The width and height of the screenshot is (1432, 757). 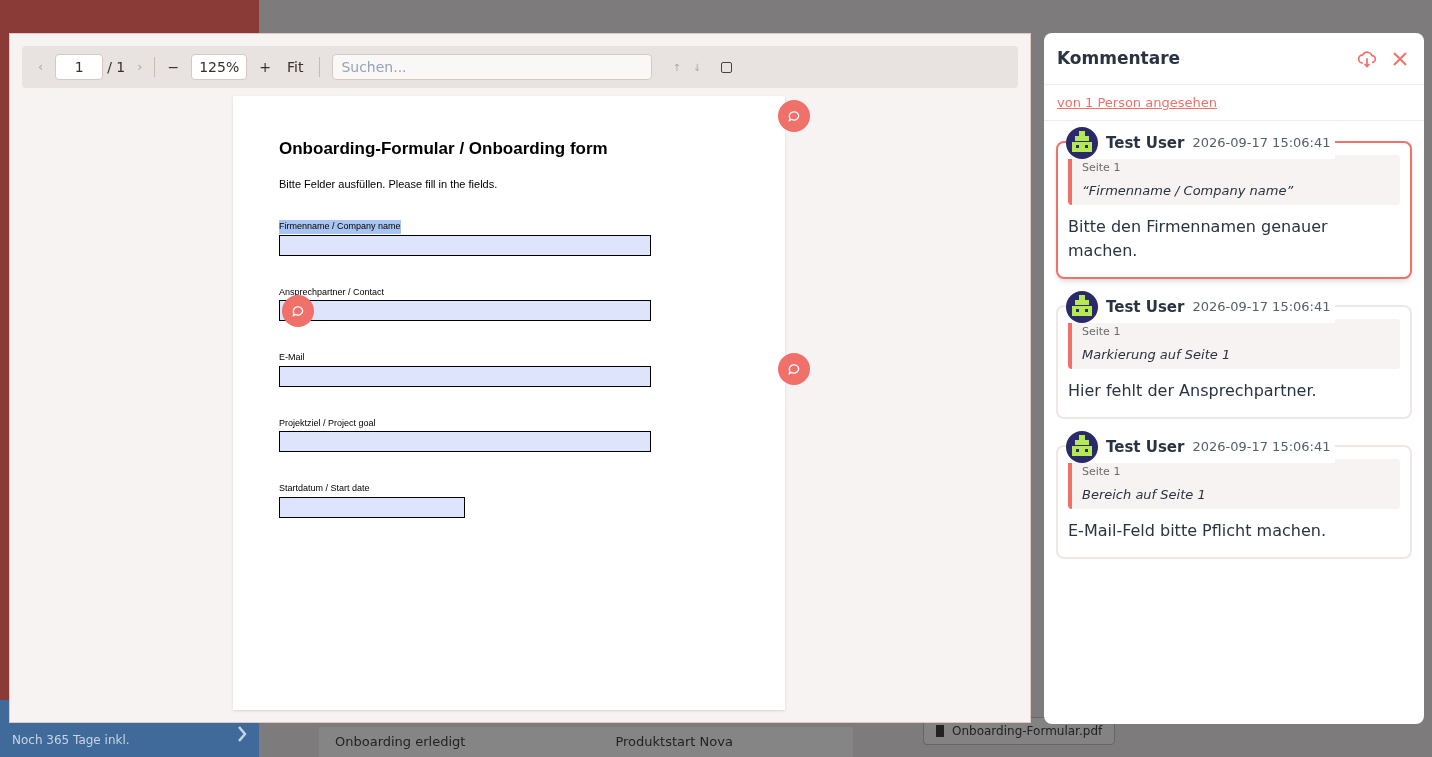 I want to click on comment-text: E-Mail-Feld bitte Pflicht machen., so click(x=1197, y=531).